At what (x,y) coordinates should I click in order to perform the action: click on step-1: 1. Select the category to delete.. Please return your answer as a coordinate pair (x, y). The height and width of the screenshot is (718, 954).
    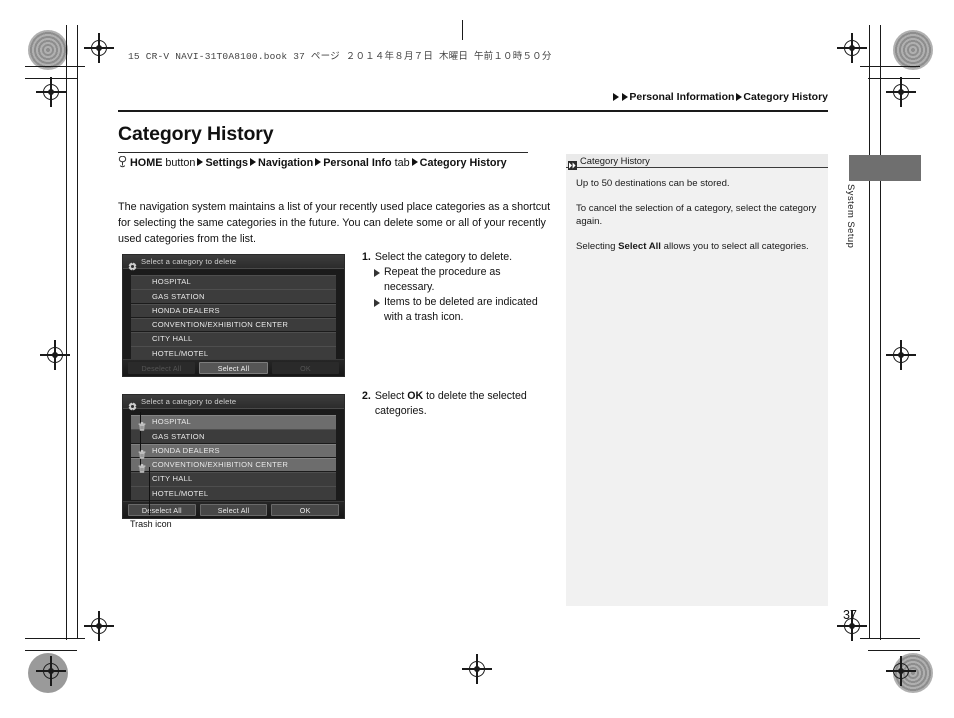
    Looking at the image, I should click on (457, 257).